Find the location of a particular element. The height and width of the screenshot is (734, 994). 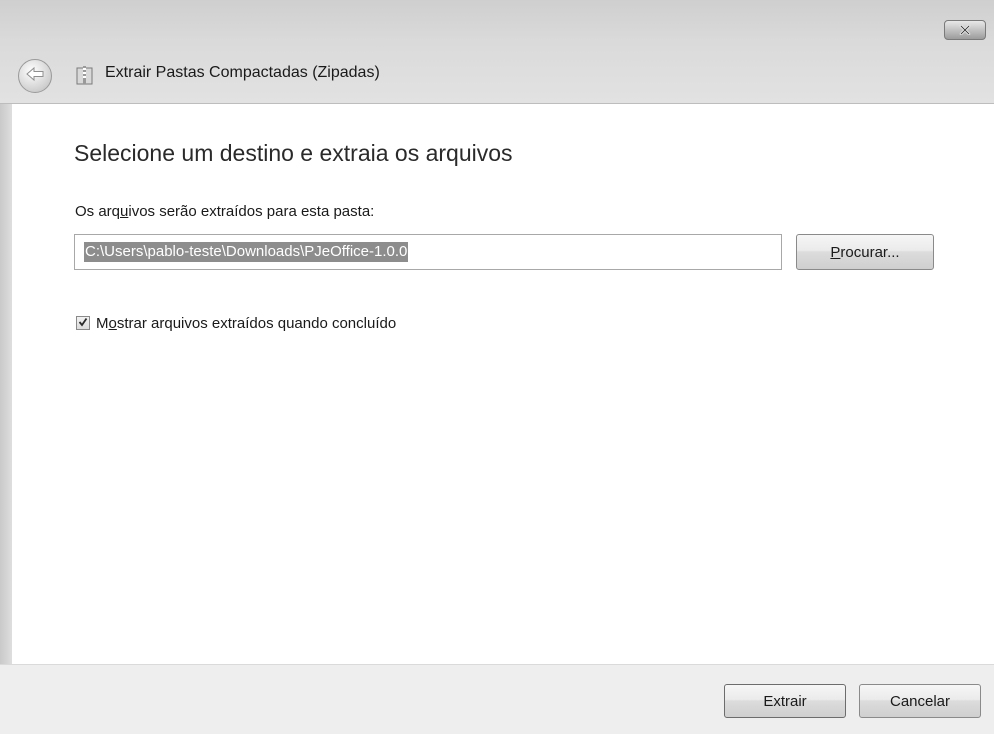

window-left-border is located at coordinates (6, 366).